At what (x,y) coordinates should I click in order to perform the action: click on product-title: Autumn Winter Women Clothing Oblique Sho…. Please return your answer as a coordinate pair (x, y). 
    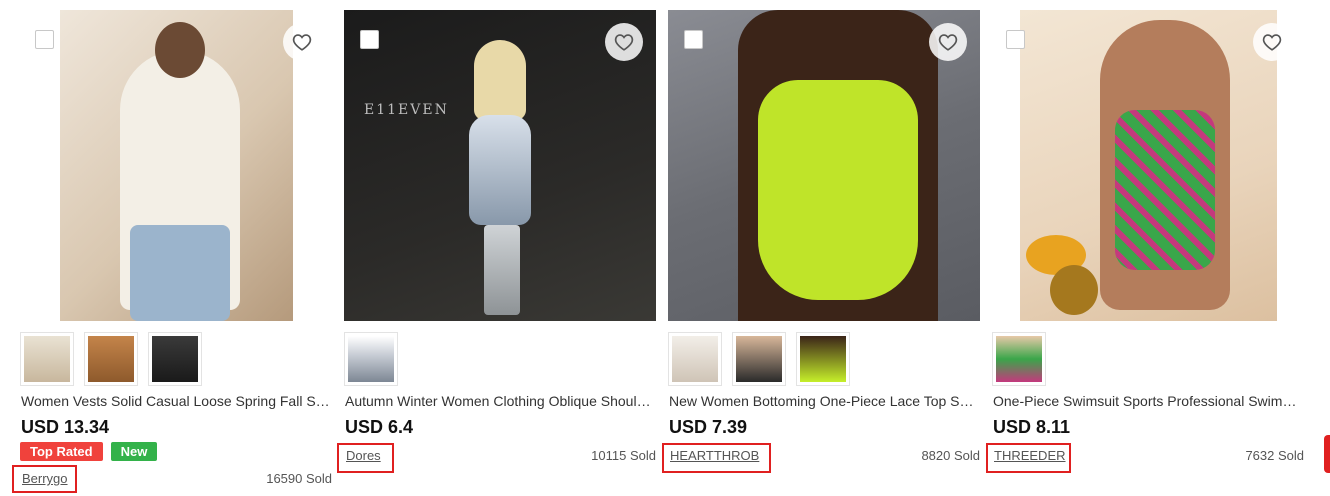
    Looking at the image, I should click on (500, 401).